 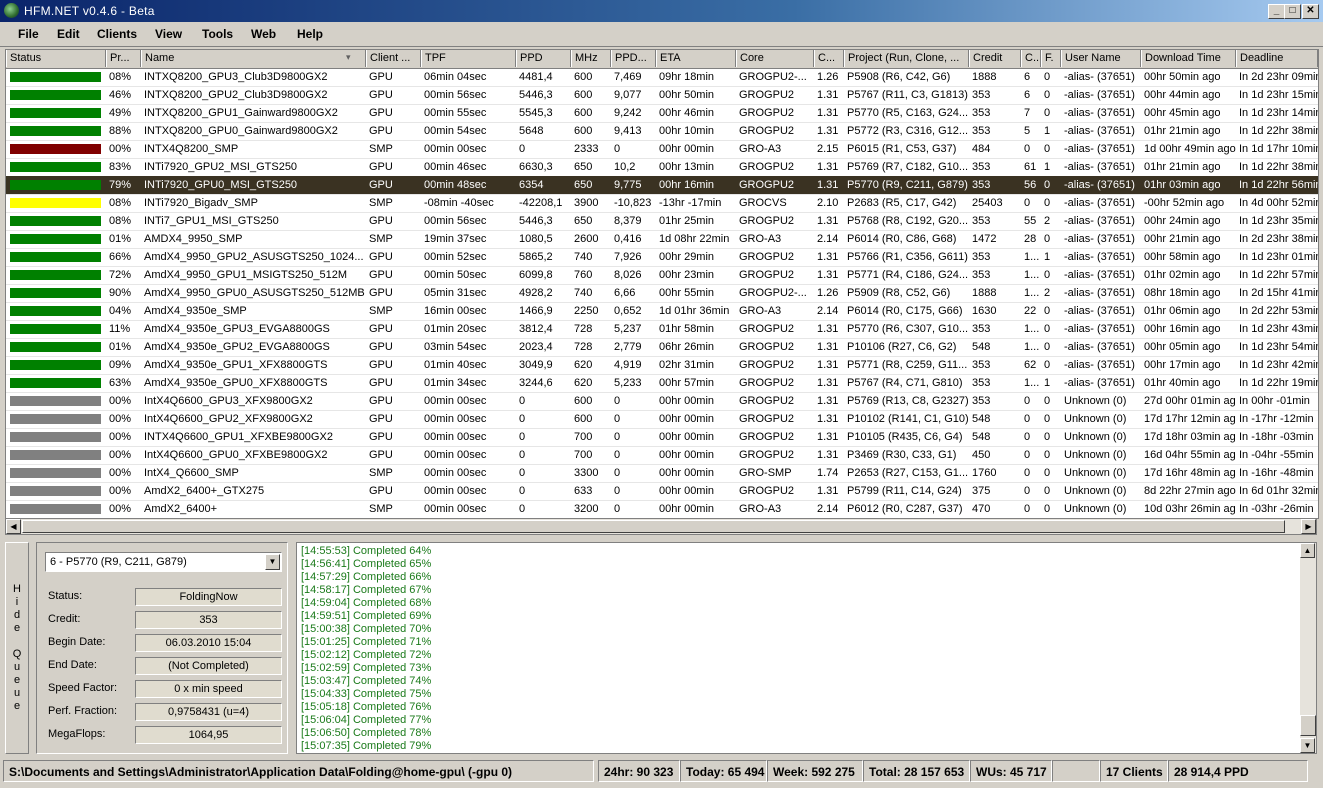 I want to click on scroll-down-icon: ▼, so click(x=1307, y=745).